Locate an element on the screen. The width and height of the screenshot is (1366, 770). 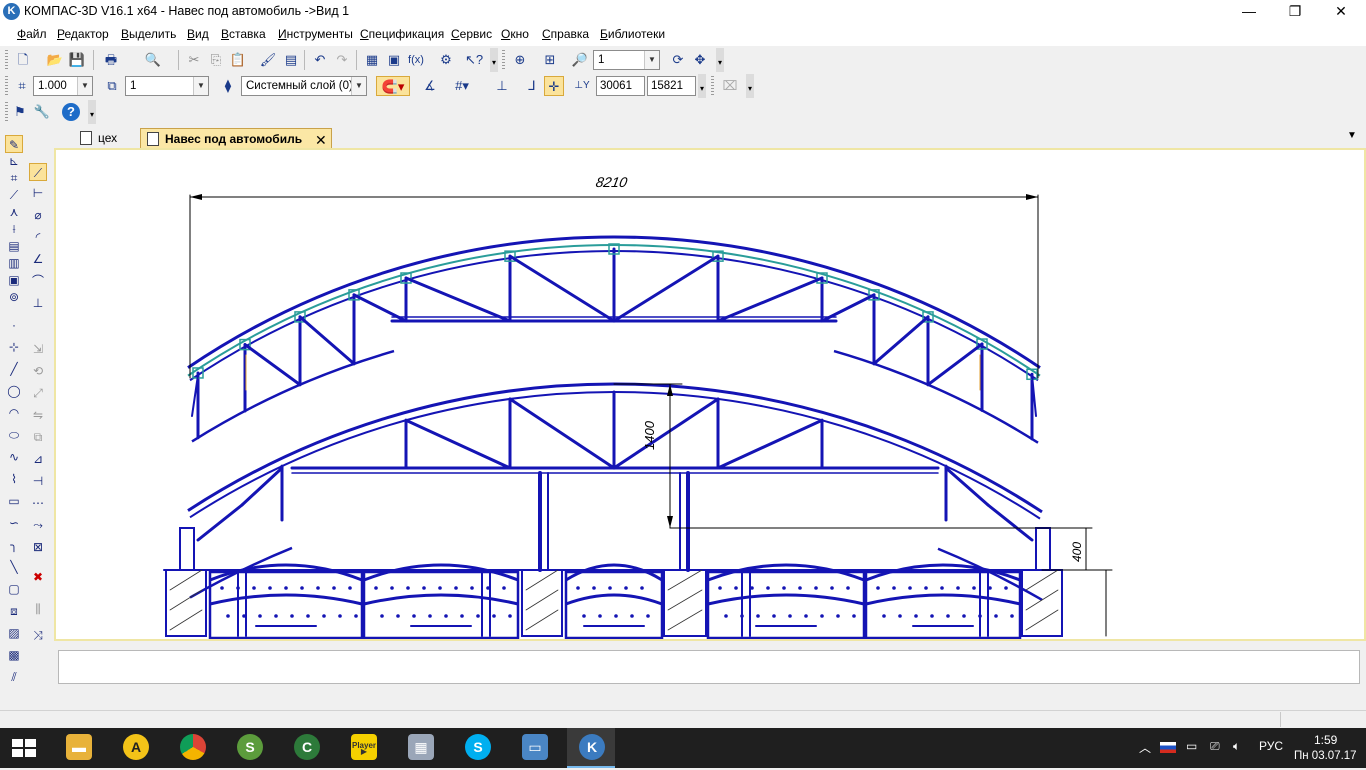
equidistant-icon: ⫽ is located at coordinates (14, 677).